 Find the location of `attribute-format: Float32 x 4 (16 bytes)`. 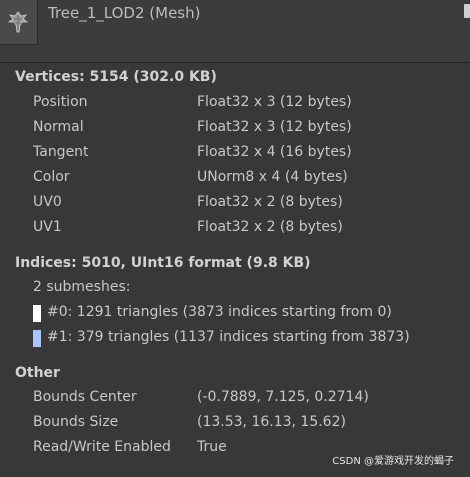

attribute-format: Float32 x 4 (16 bytes) is located at coordinates (274, 152).